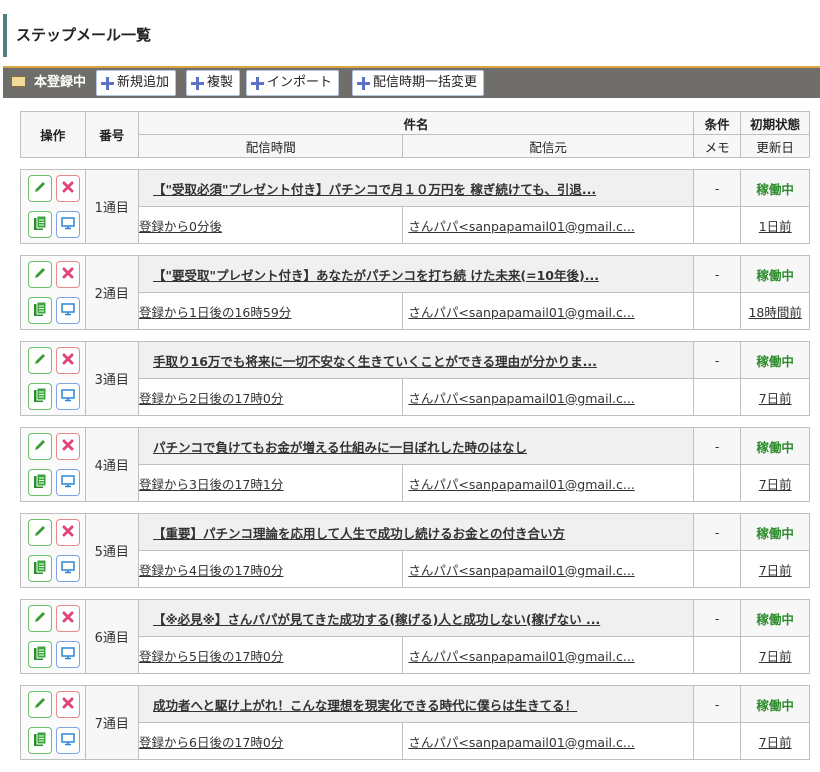  I want to click on toolbar: 本登録中 新規追加 複製 インポート 配信時期一括変更, so click(411, 82).